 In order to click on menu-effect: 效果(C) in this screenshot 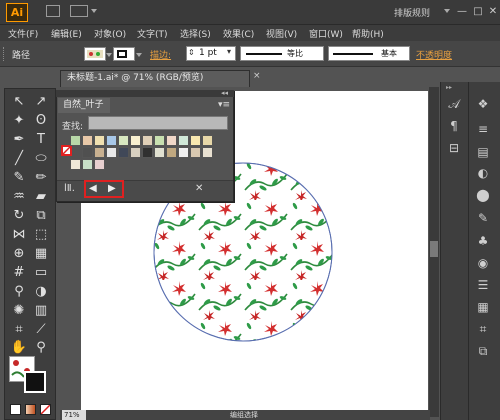, I will do `click(238, 33)`.